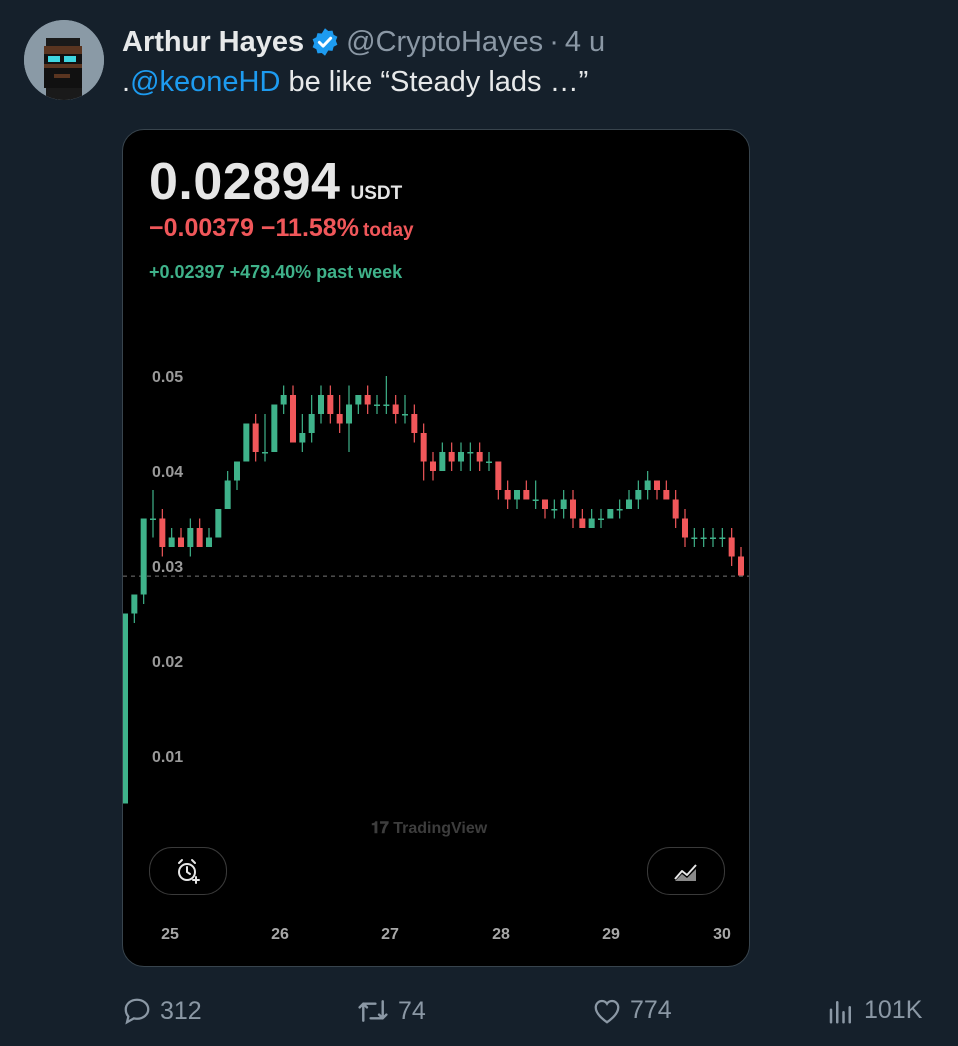 The width and height of the screenshot is (958, 1046). I want to click on change-week: +0.02397 +479.40% past week, so click(276, 272).